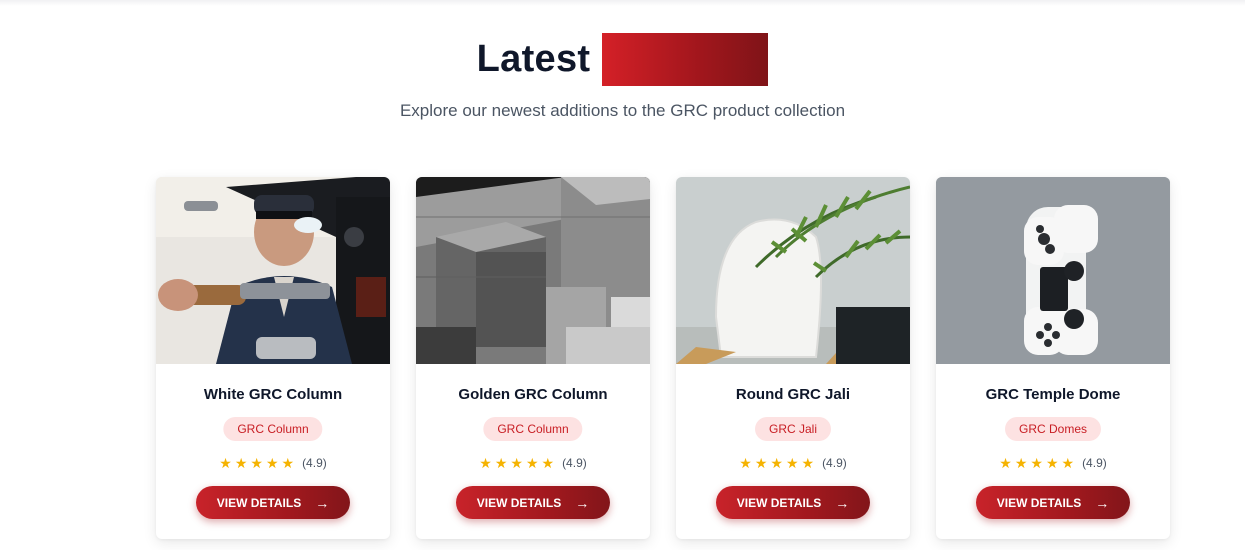  Describe the element at coordinates (273, 394) in the screenshot. I see `product-title: White GRC Column` at that location.